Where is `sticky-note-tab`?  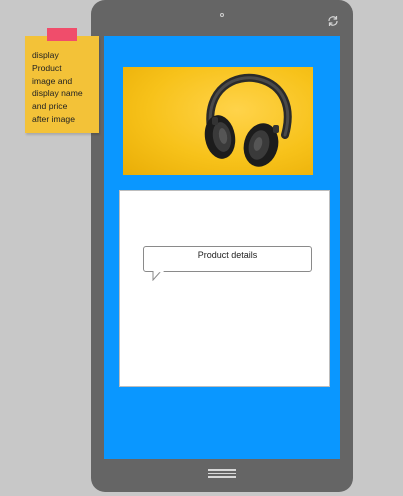
sticky-note-tab is located at coordinates (62, 34).